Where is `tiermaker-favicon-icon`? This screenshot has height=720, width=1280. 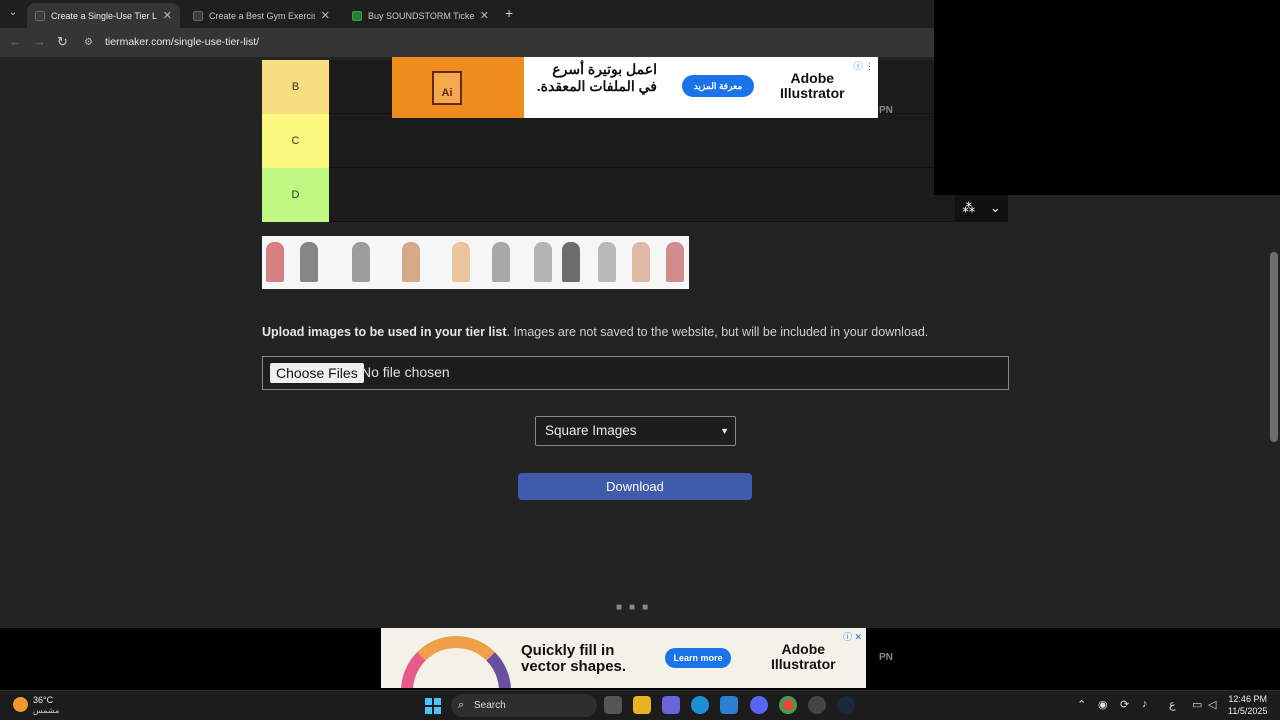
tiermaker-favicon-icon is located at coordinates (198, 15).